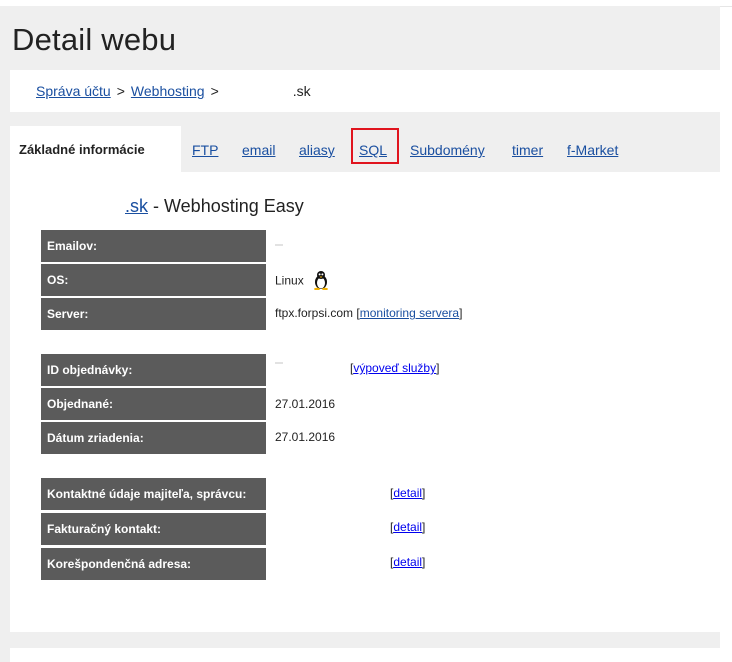  Describe the element at coordinates (365, 91) in the screenshot. I see `breadcrumb-bar: Správa účtu > Webhosting > .sk` at that location.